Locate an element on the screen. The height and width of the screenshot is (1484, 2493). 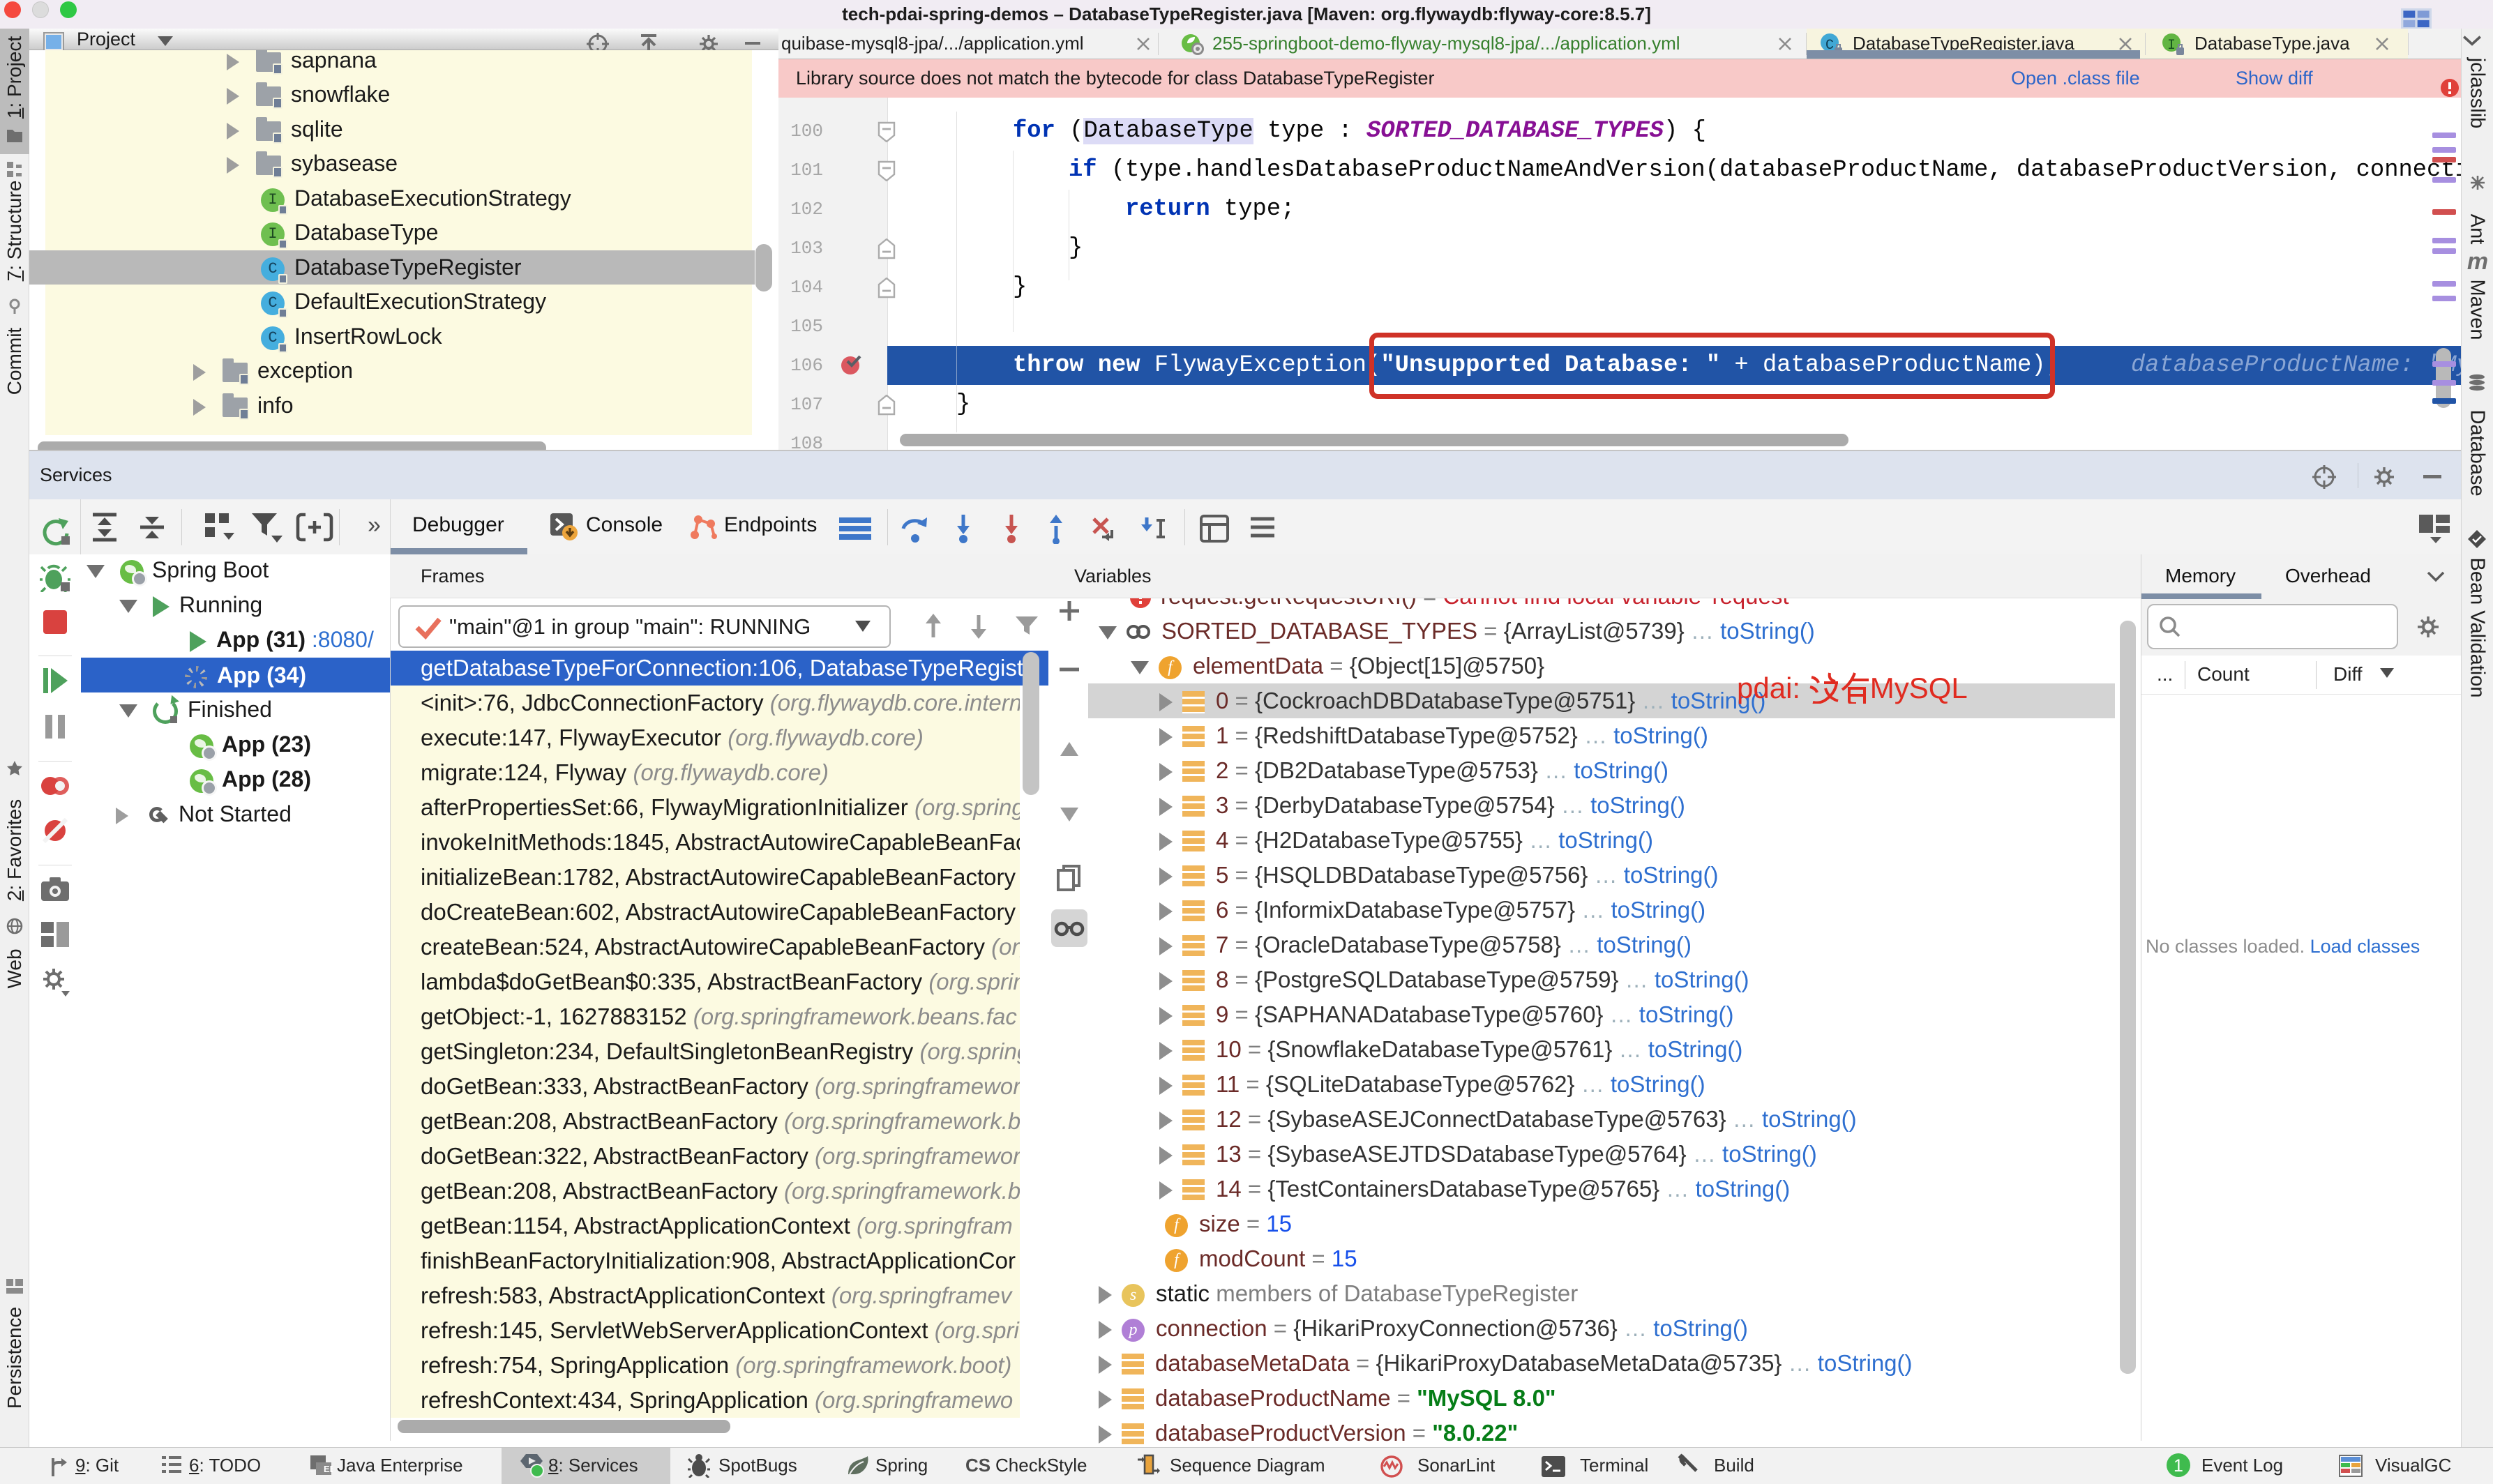
svg-text: I is located at coordinates (2171, 46).